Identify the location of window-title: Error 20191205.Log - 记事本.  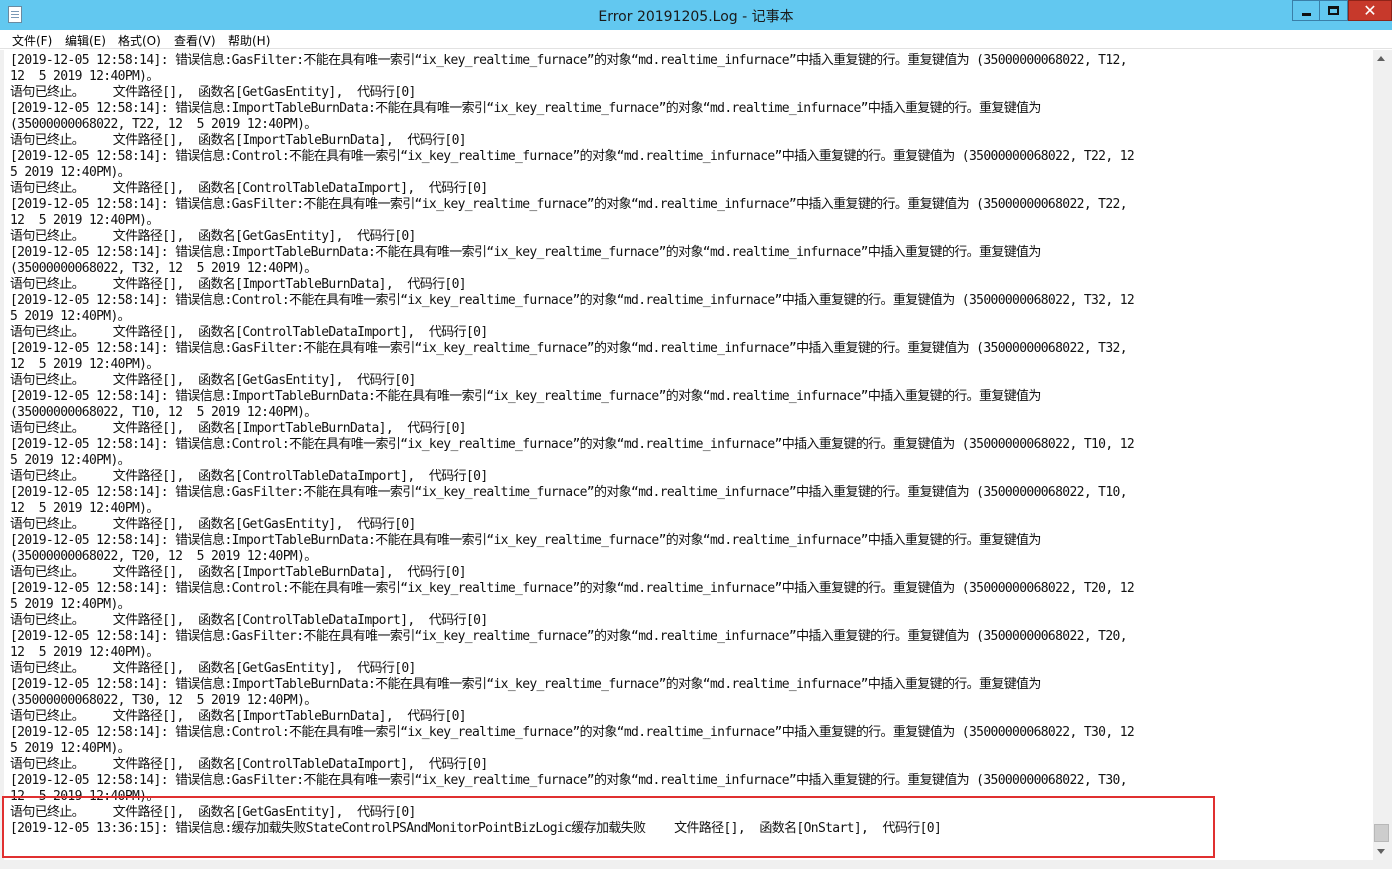
(696, 17).